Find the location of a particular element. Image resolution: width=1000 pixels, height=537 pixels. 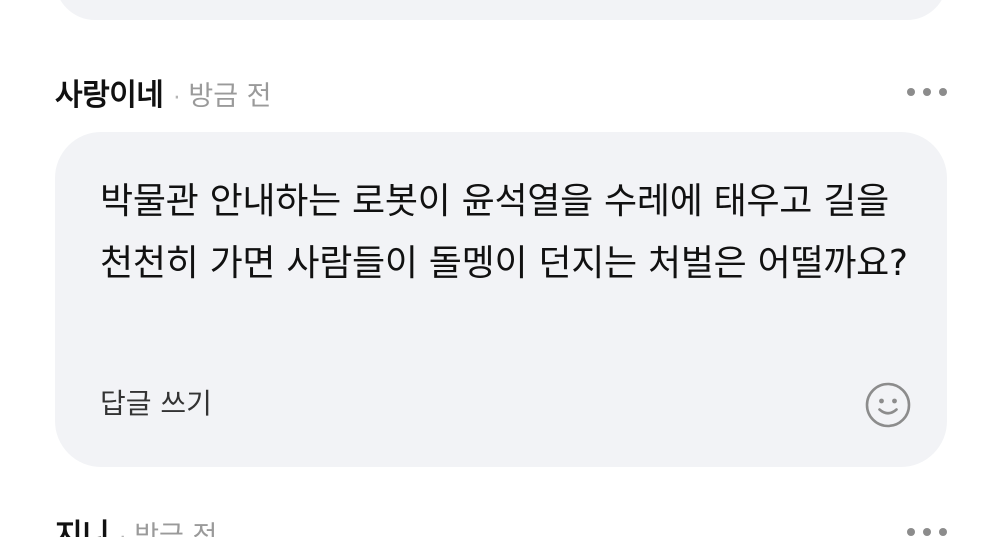

reply-button: 답글 쓰기 is located at coordinates (156, 402).